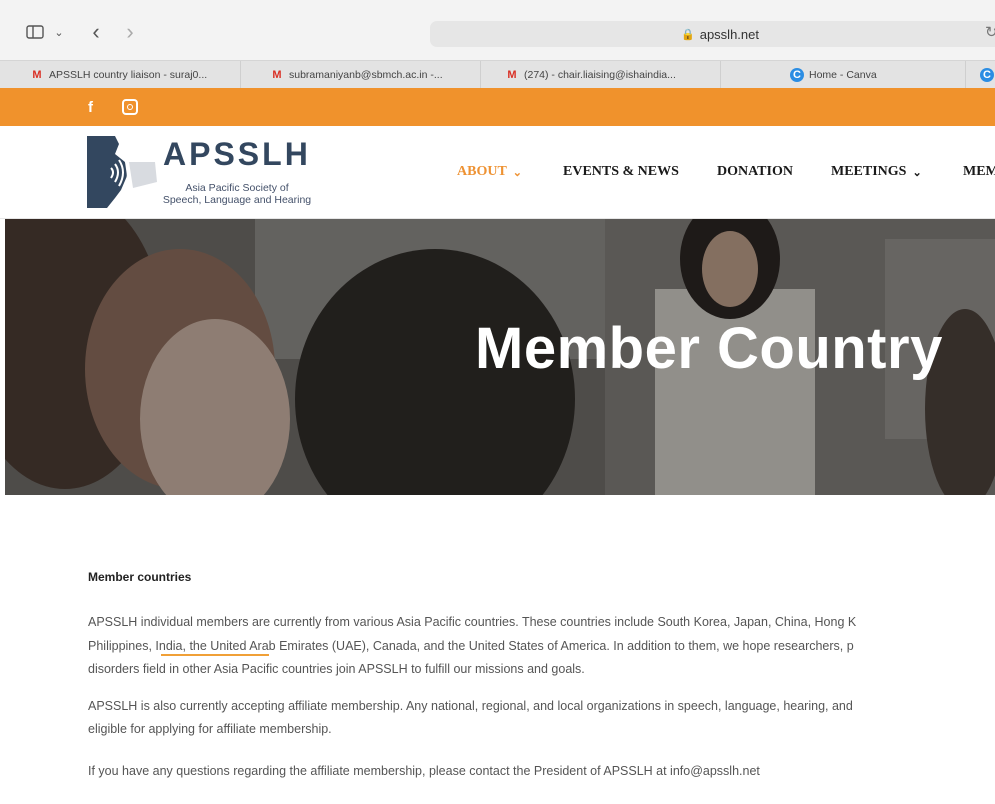 The width and height of the screenshot is (995, 804). I want to click on social-bar: f, so click(497, 107).